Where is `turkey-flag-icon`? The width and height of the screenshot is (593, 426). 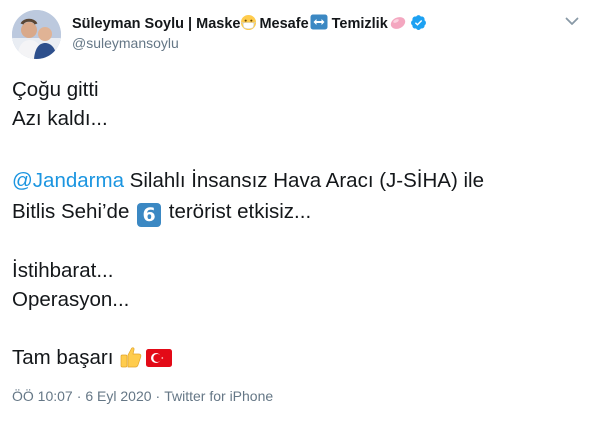 turkey-flag-icon is located at coordinates (159, 361).